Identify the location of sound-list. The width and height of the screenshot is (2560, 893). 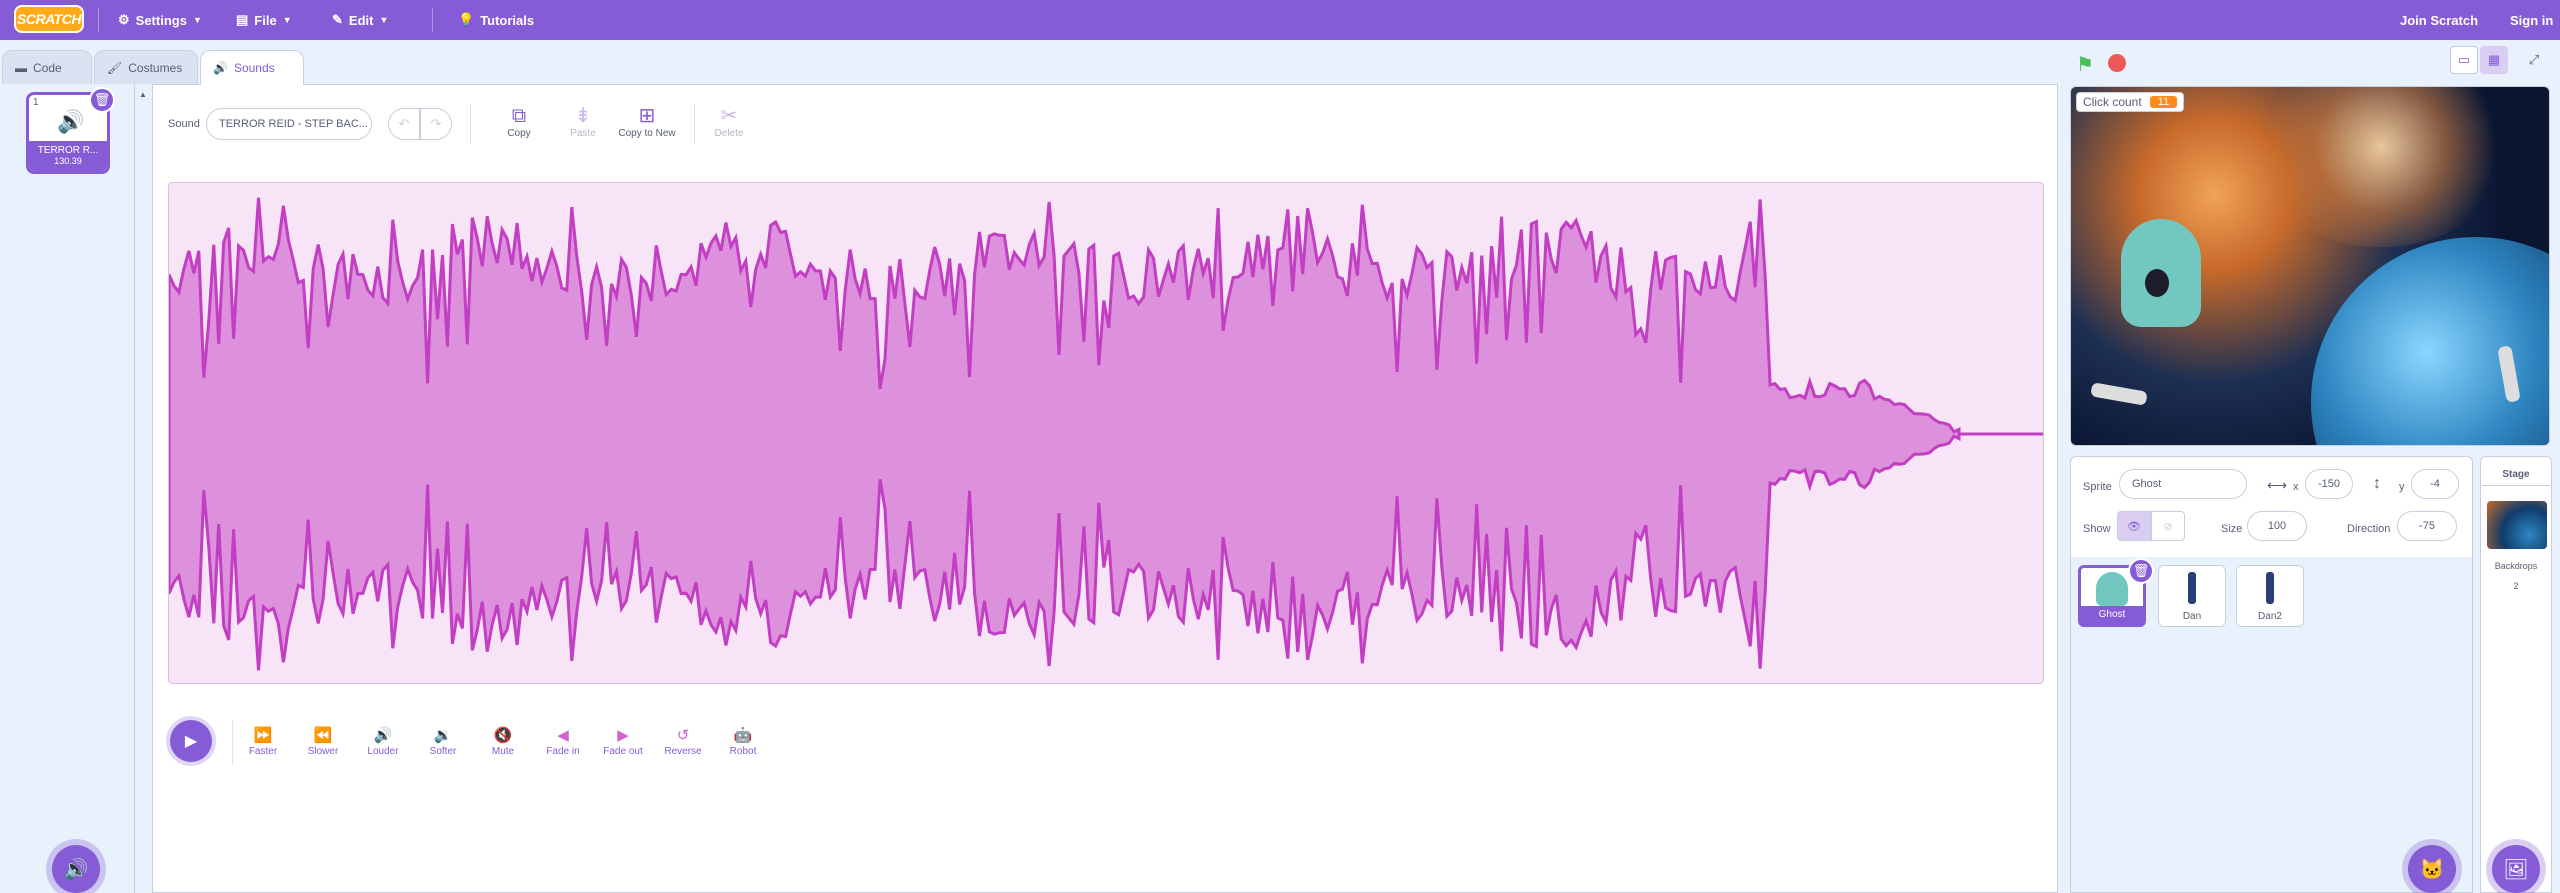
(67, 488).